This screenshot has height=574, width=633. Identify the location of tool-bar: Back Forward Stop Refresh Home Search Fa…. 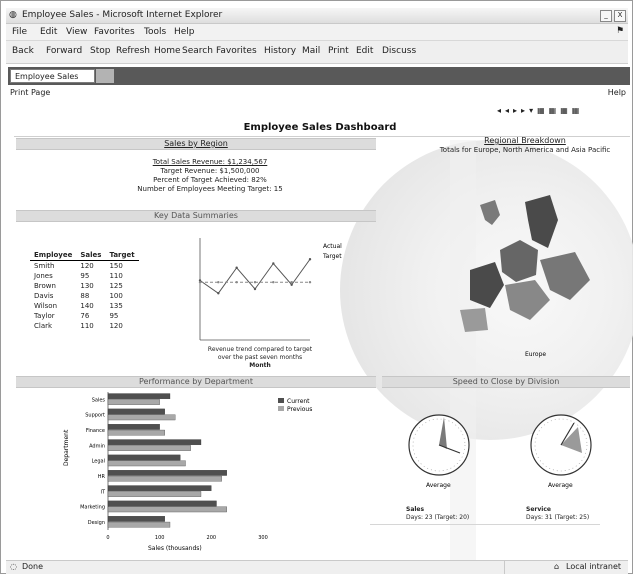
(317, 52).